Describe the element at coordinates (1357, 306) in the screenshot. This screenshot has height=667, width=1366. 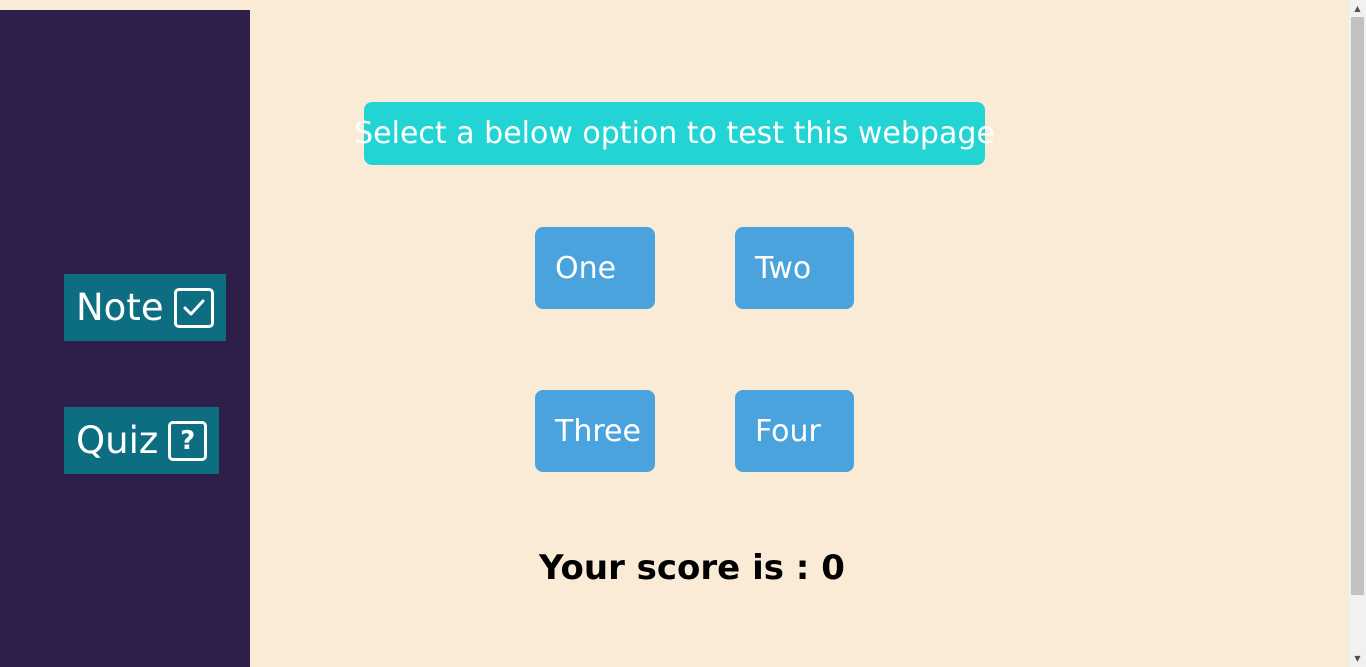
I see `scrollbar-thumb` at that location.